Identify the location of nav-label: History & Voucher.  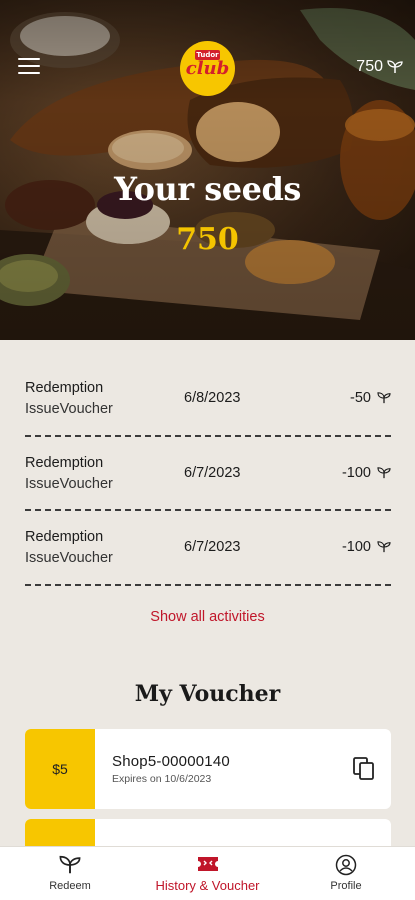
(207, 885).